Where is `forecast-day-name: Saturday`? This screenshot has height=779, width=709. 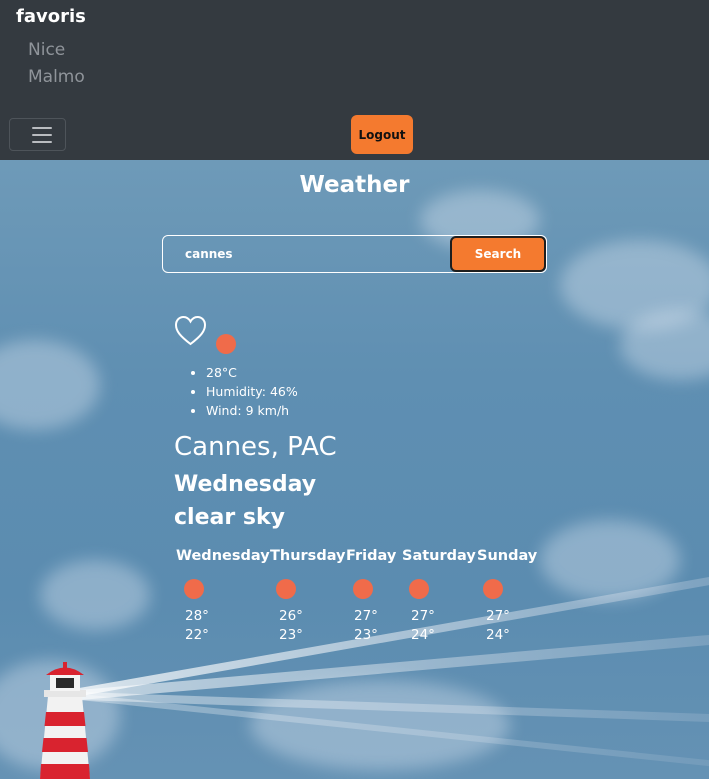 forecast-day-name: Saturday is located at coordinates (439, 556).